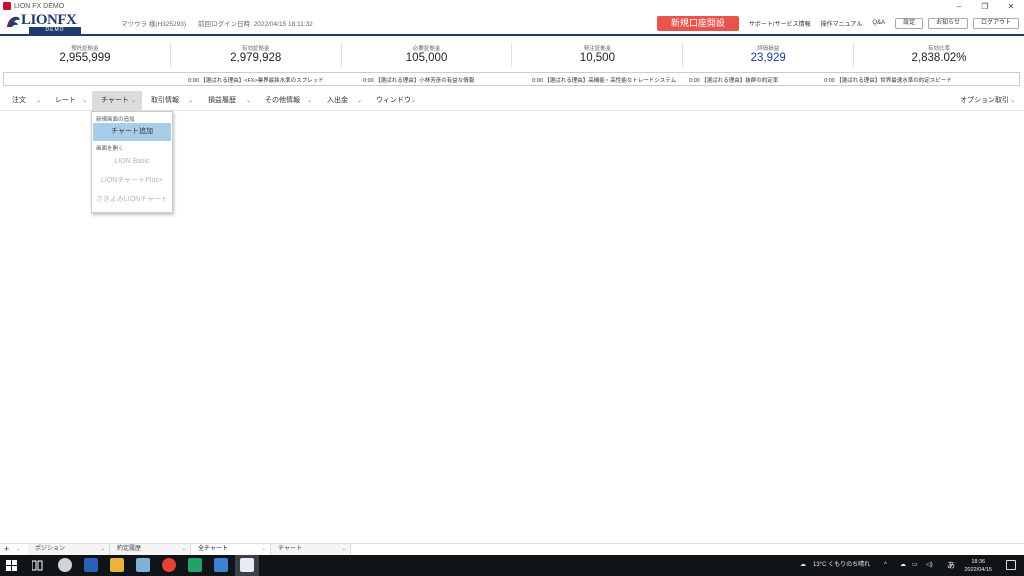 The height and width of the screenshot is (576, 1024). Describe the element at coordinates (117, 101) in the screenshot. I see `menu-chart: チャート ⌄` at that location.